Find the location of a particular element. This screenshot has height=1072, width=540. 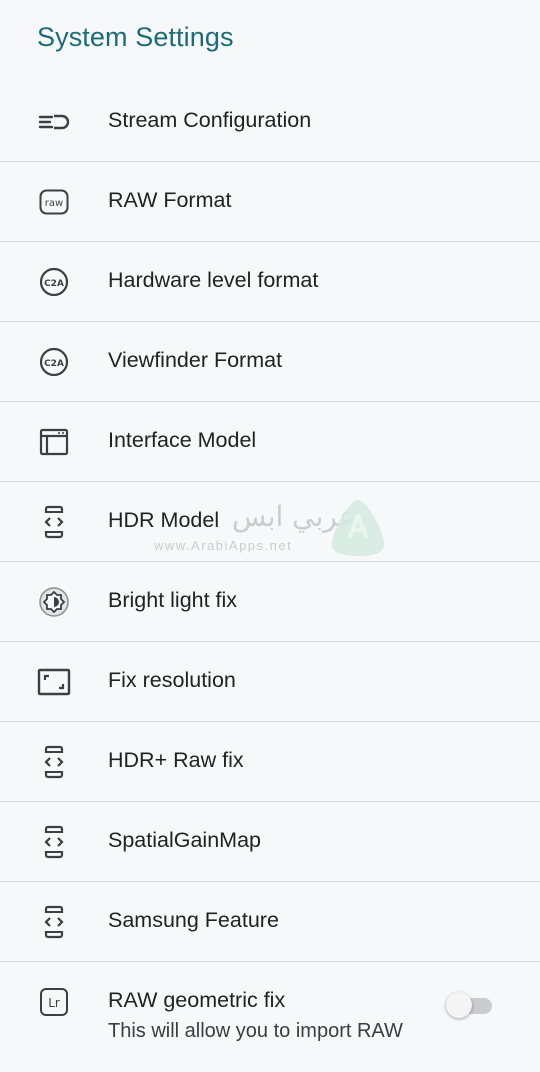

item-label: HDR+ Raw fix is located at coordinates (176, 760).